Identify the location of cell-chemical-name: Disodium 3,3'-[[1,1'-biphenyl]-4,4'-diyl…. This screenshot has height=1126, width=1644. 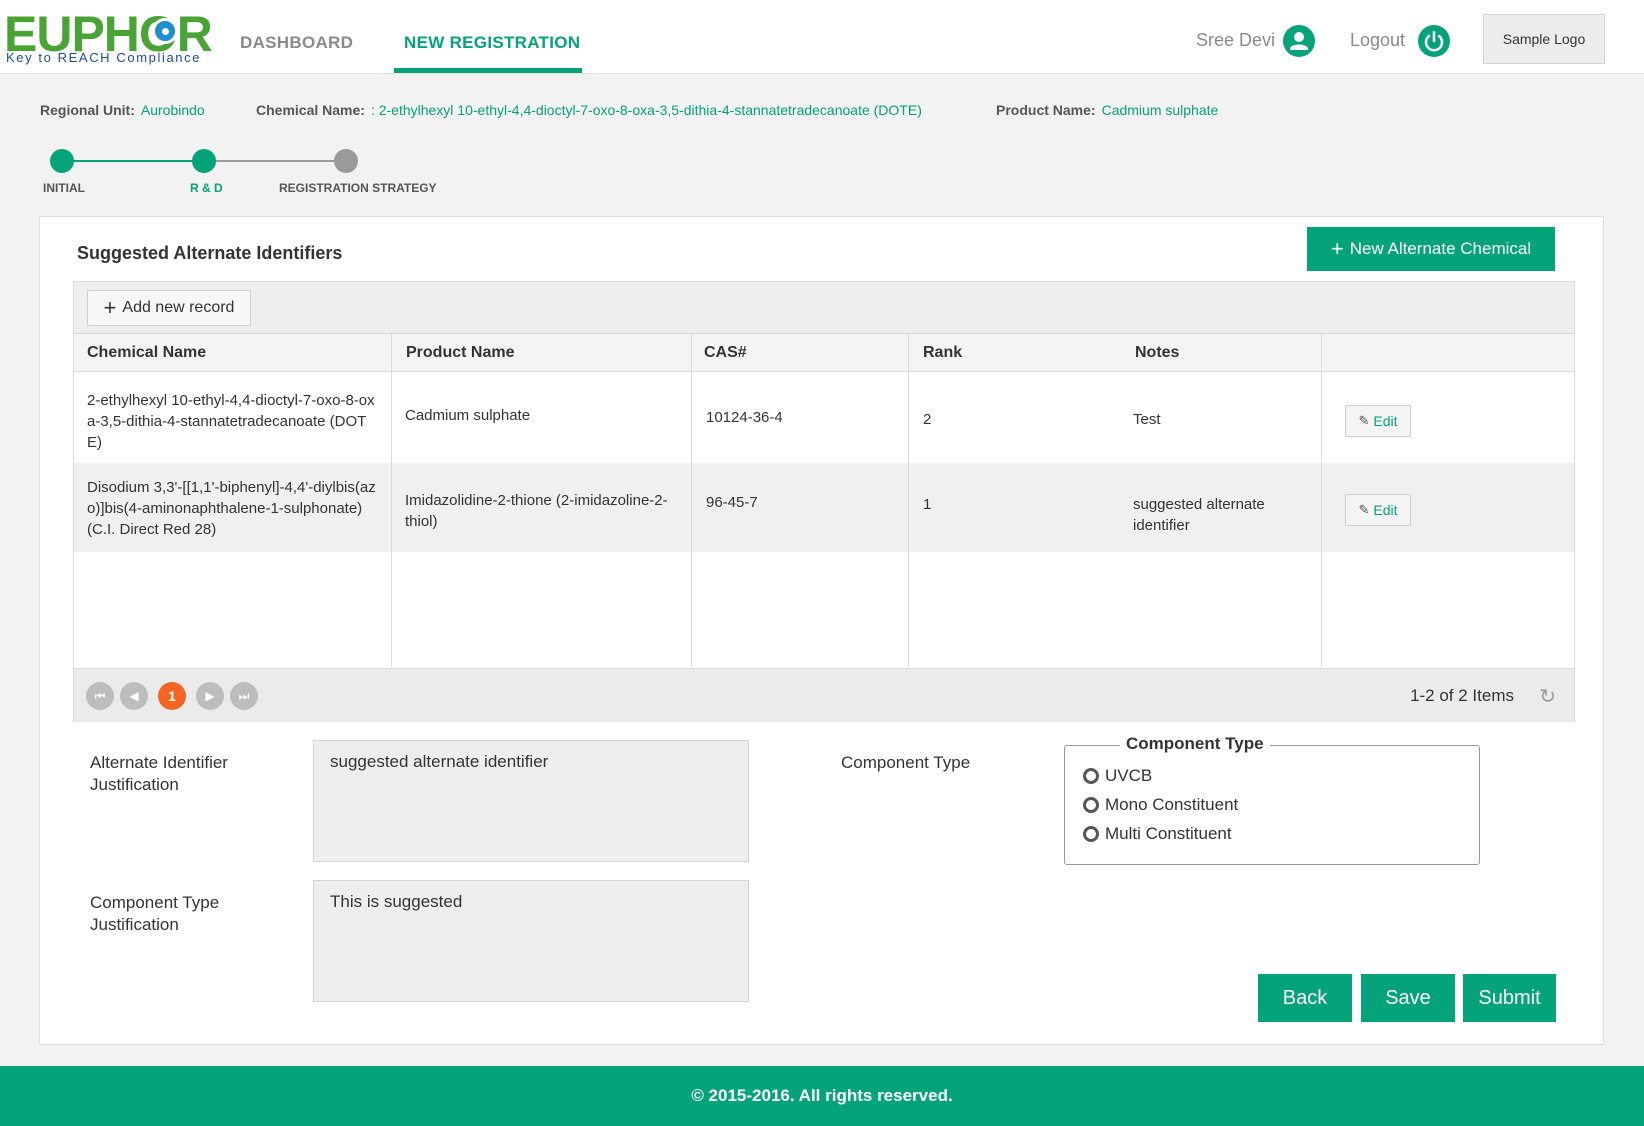
(231, 508).